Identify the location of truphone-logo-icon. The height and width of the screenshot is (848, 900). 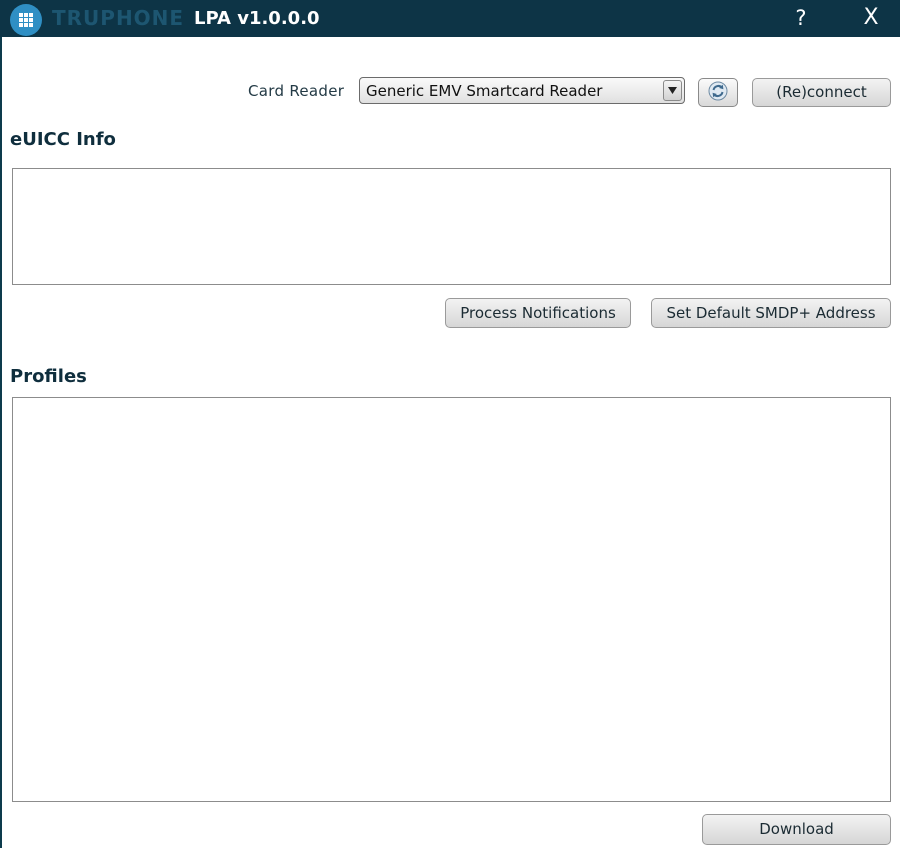
(26, 20).